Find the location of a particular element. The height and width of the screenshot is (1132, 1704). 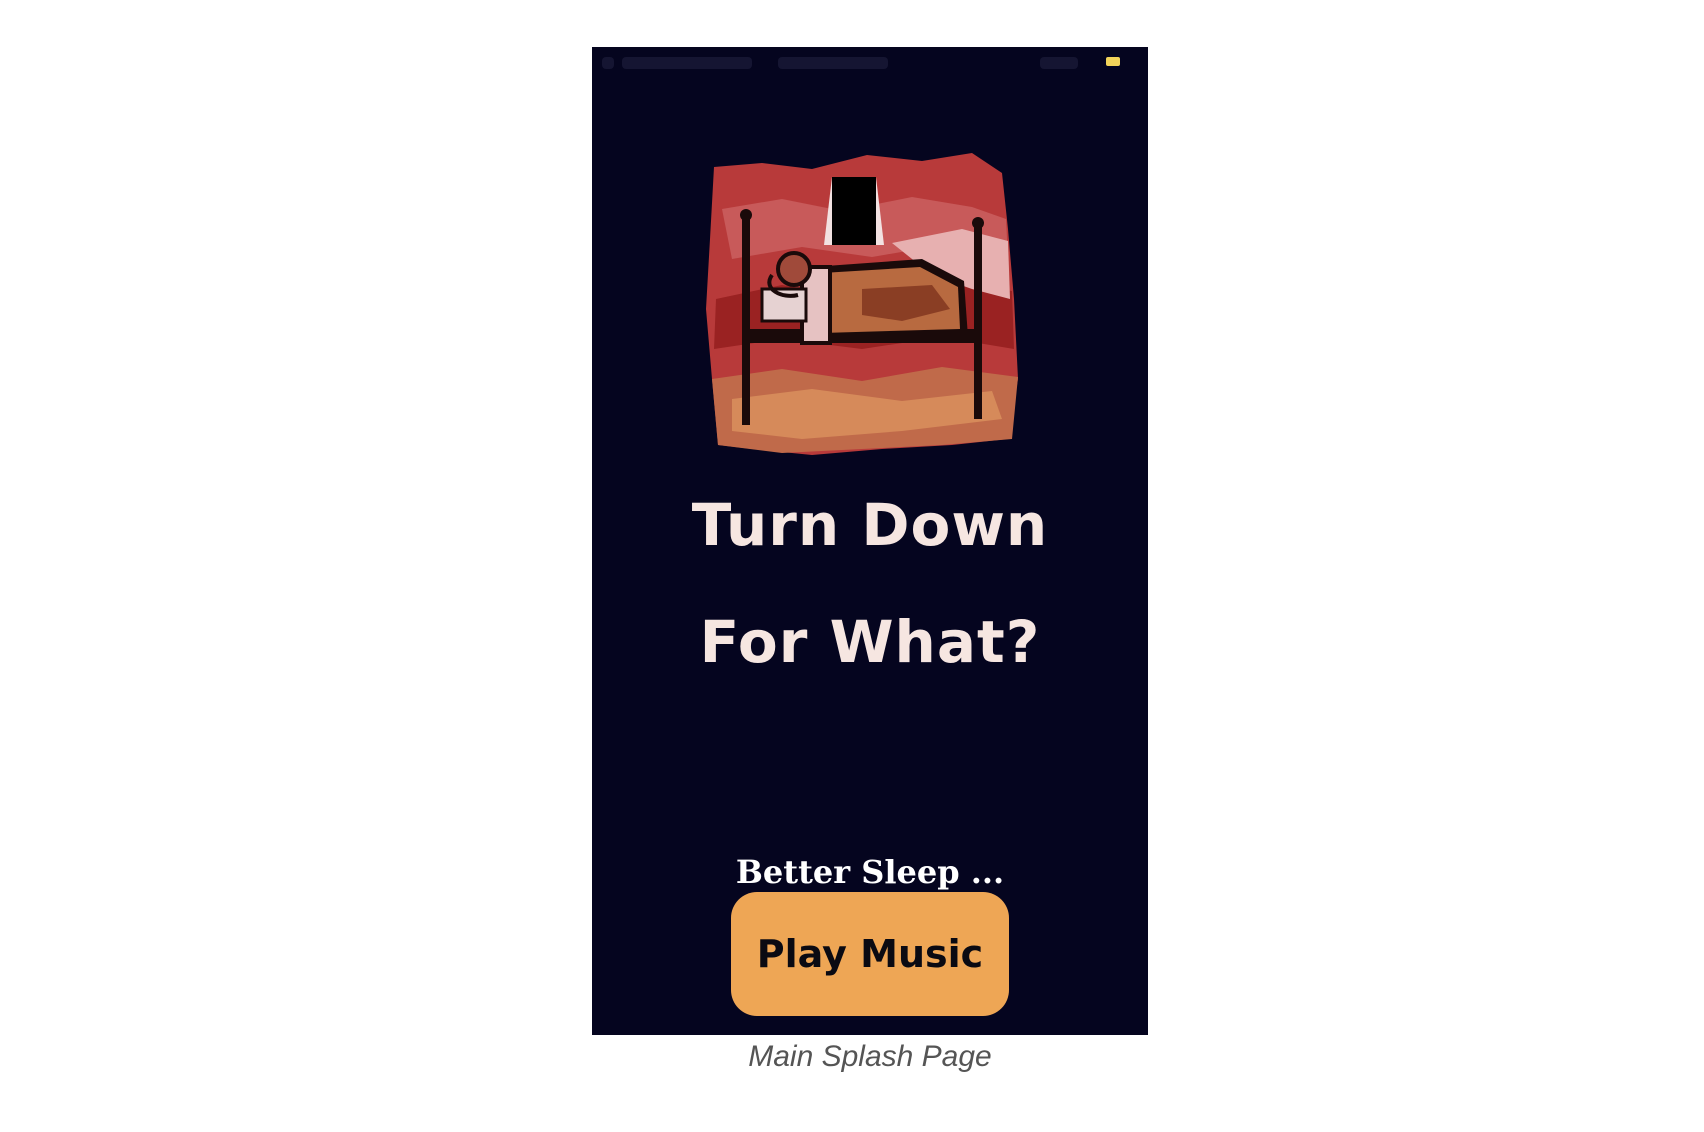

clock-text is located at coordinates (833, 63).